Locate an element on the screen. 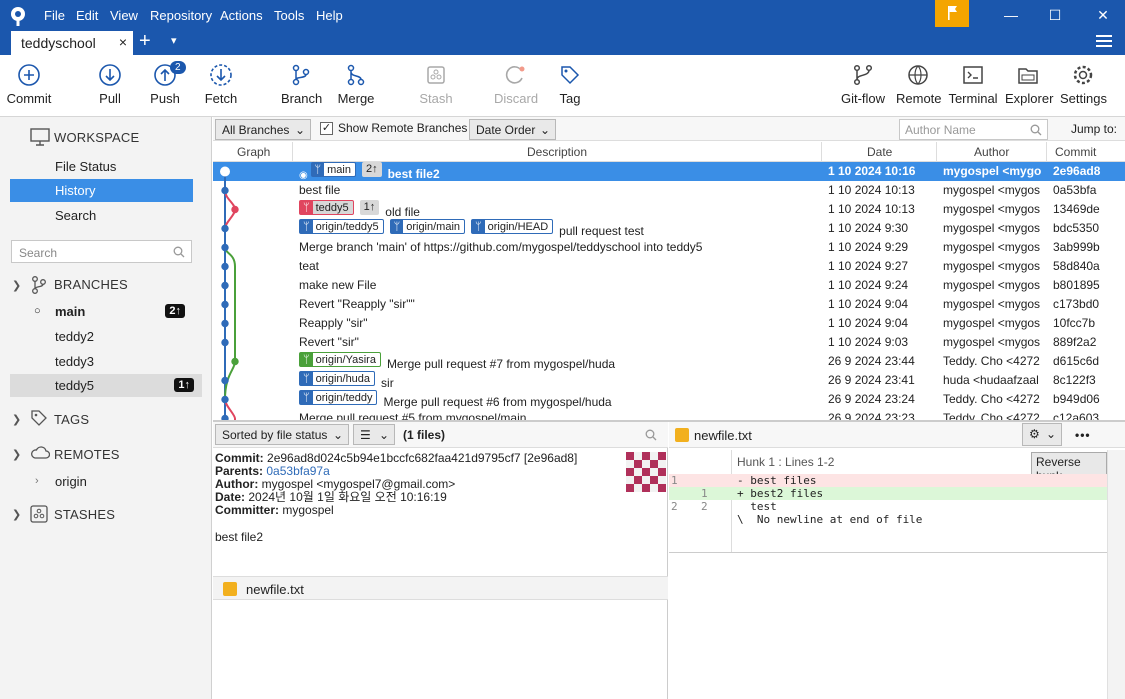 This screenshot has width=1125, height=699. diff-line: \ No newline at end of file is located at coordinates (888, 519).